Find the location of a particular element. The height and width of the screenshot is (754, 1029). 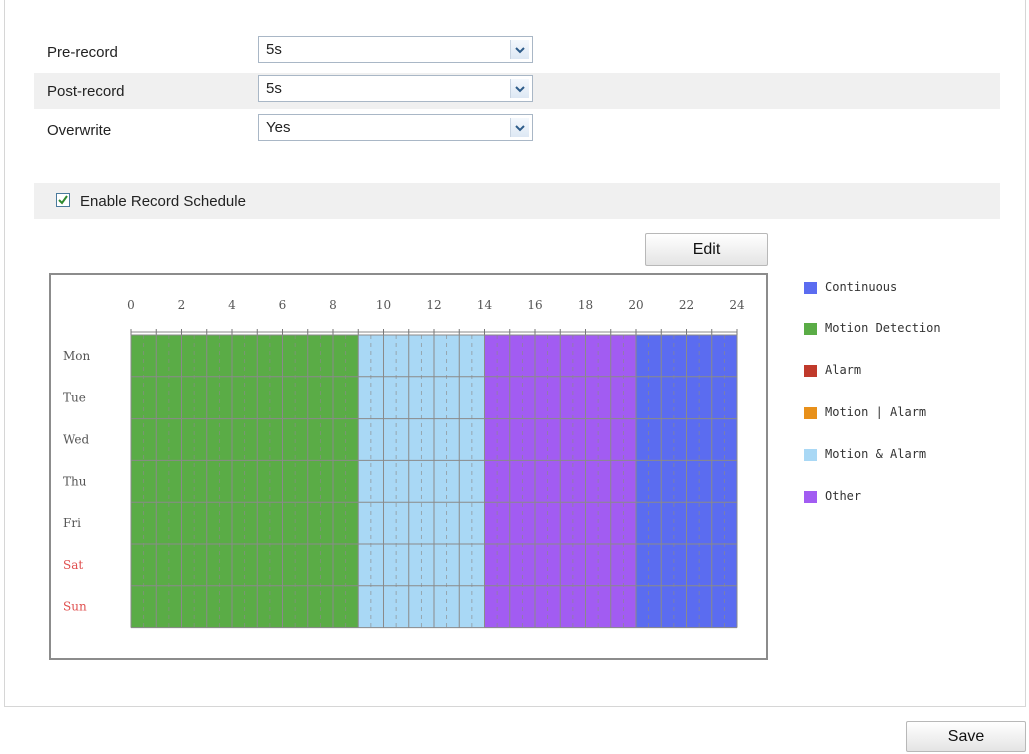

checkmark-icon is located at coordinates (63, 200).